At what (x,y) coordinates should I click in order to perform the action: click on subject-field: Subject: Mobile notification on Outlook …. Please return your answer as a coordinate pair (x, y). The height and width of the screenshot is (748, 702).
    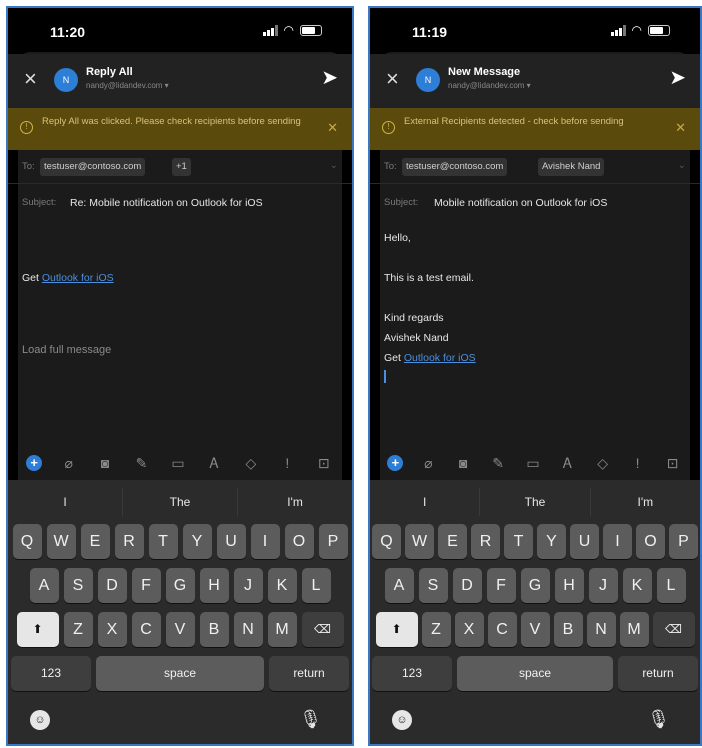
    Looking at the image, I should click on (535, 202).